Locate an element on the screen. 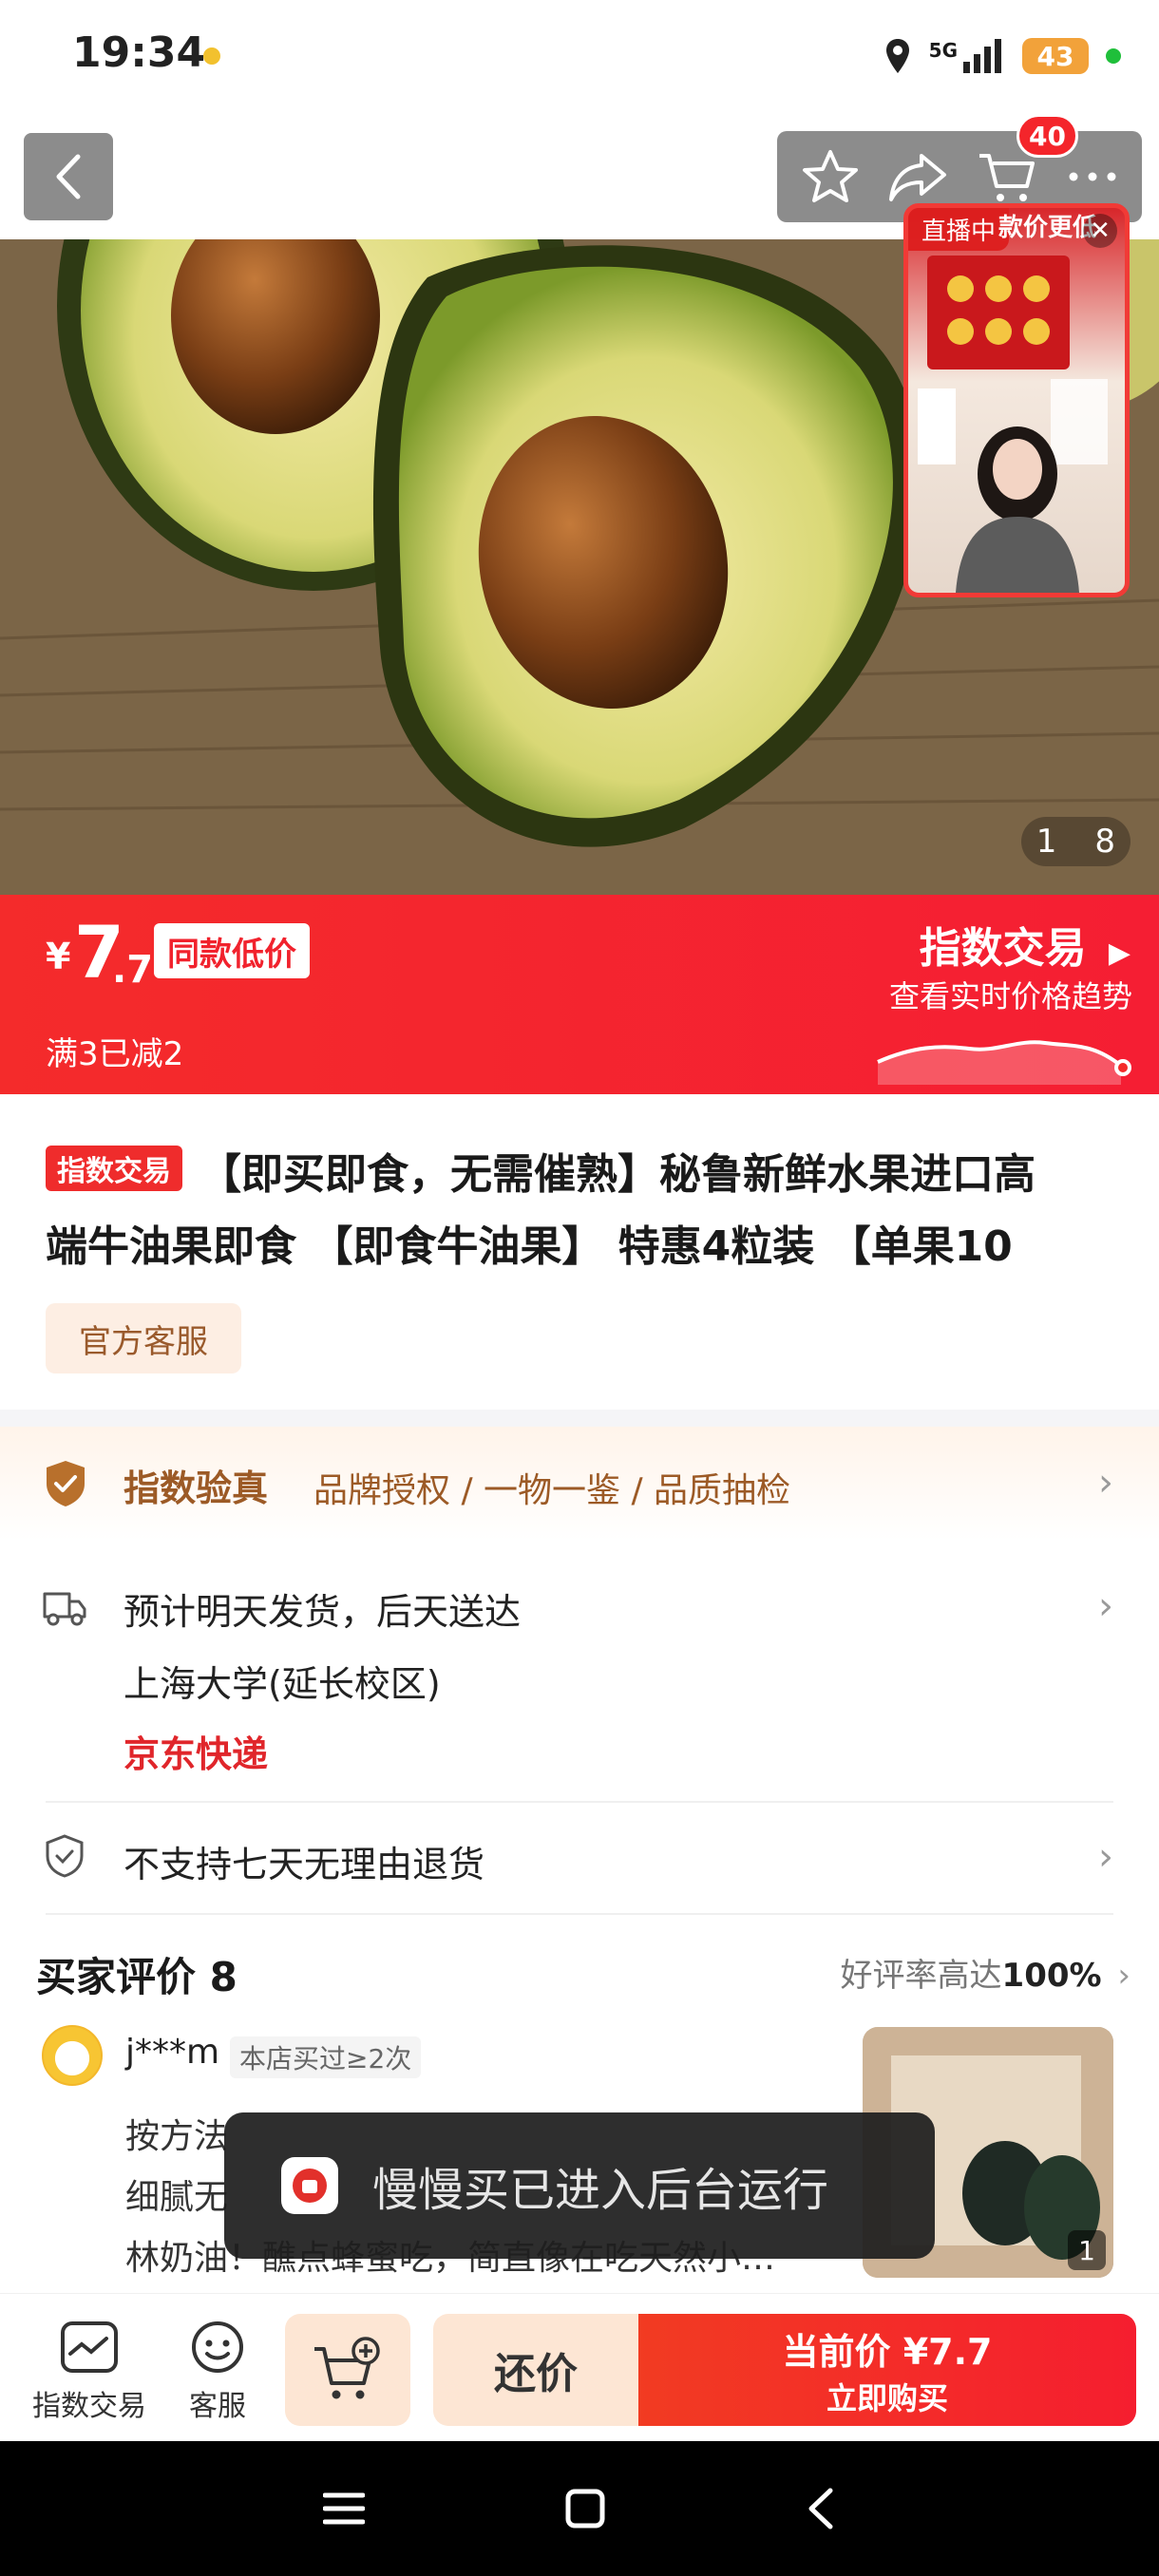 The height and width of the screenshot is (2576, 1159). live-stream-preview is located at coordinates (1013, 424).